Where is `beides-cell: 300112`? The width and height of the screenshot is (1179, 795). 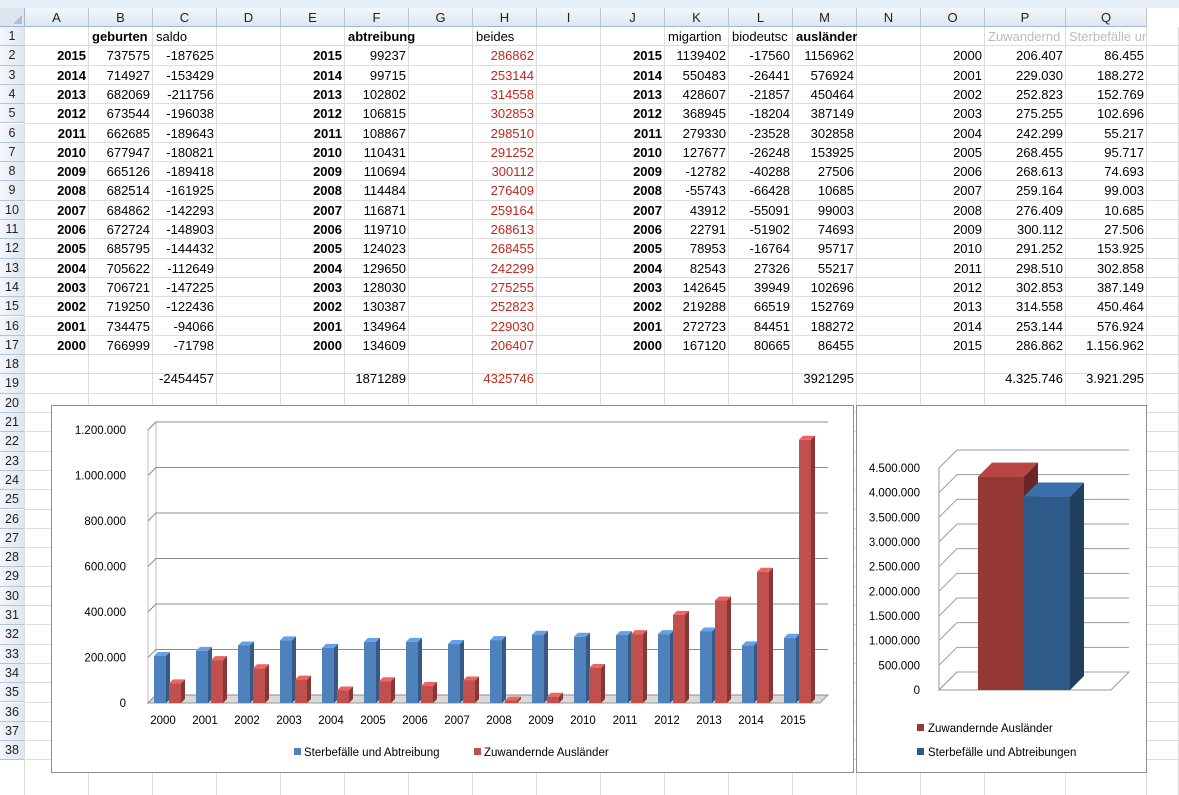 beides-cell: 300112 is located at coordinates (505, 171).